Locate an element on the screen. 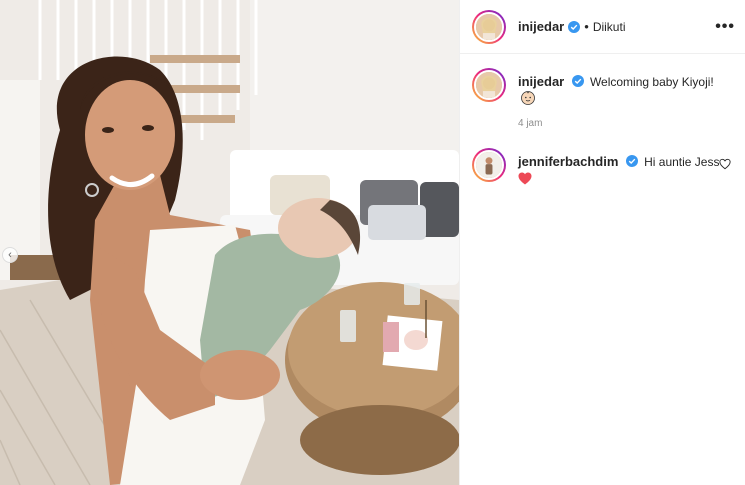 The height and width of the screenshot is (485, 745). comment-text: Hi auntie Jess is located at coordinates (682, 162).